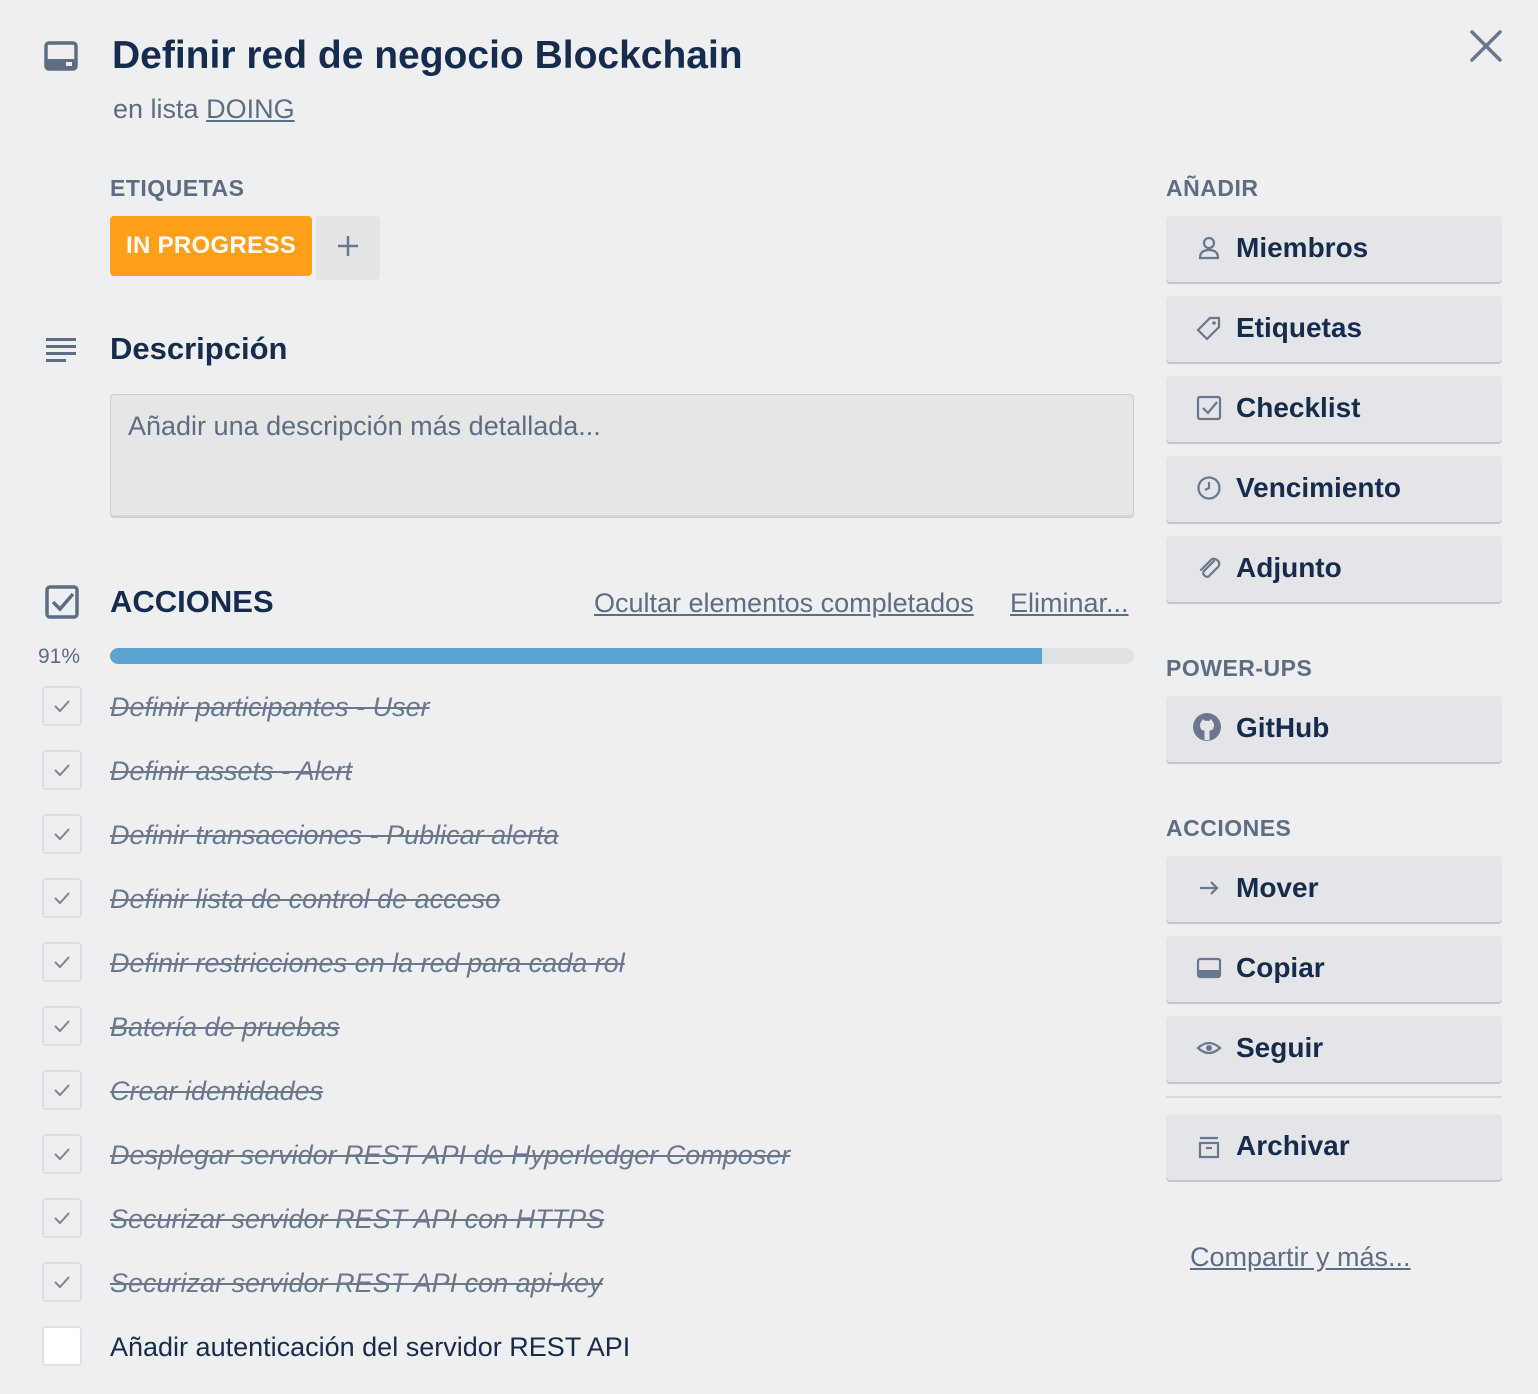 The height and width of the screenshot is (1394, 1538). What do you see at coordinates (1289, 567) in the screenshot?
I see `attachment-label: Adjunto` at bounding box center [1289, 567].